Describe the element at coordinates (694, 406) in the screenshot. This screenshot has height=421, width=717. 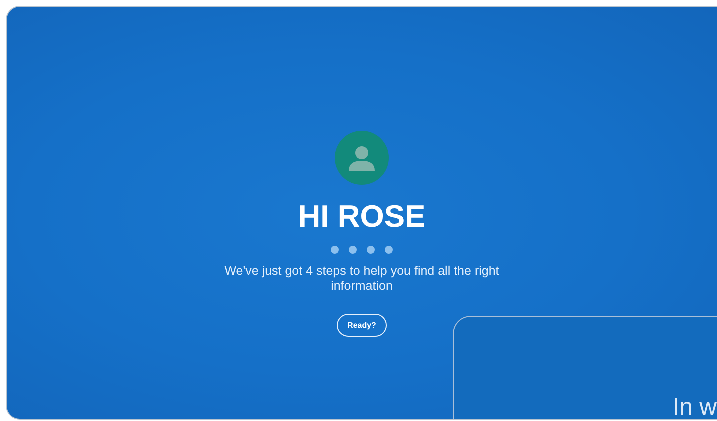
I see `card-heading: In w` at that location.